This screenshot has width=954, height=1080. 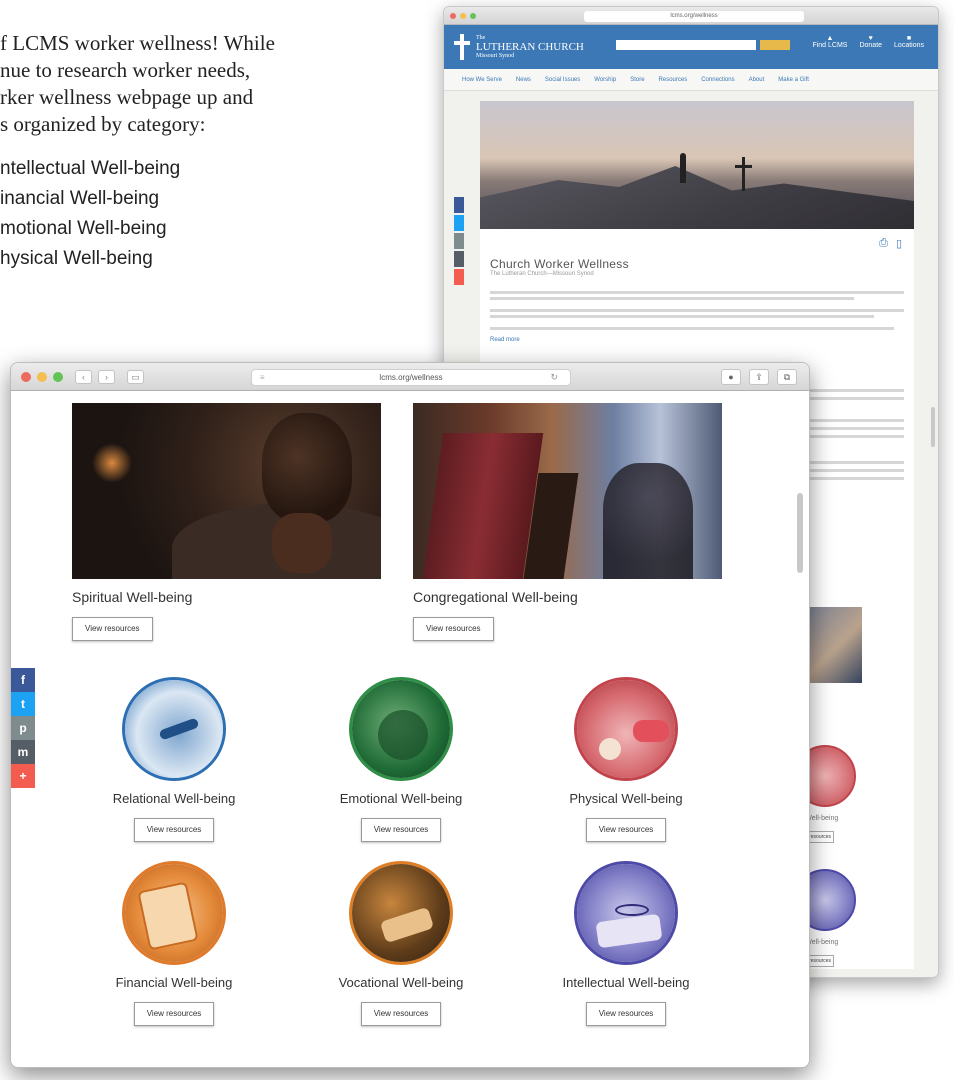 I want to click on find-lcms-link: ▲ Find LCMS, so click(x=829, y=42).